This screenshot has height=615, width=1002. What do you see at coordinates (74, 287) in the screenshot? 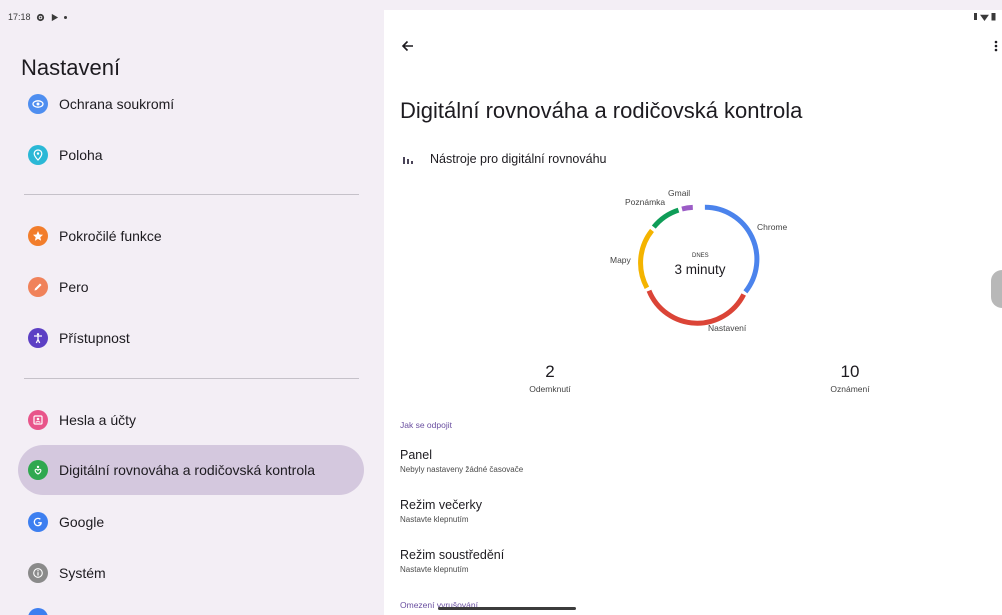
I see `menu-item-label: Pero` at bounding box center [74, 287].